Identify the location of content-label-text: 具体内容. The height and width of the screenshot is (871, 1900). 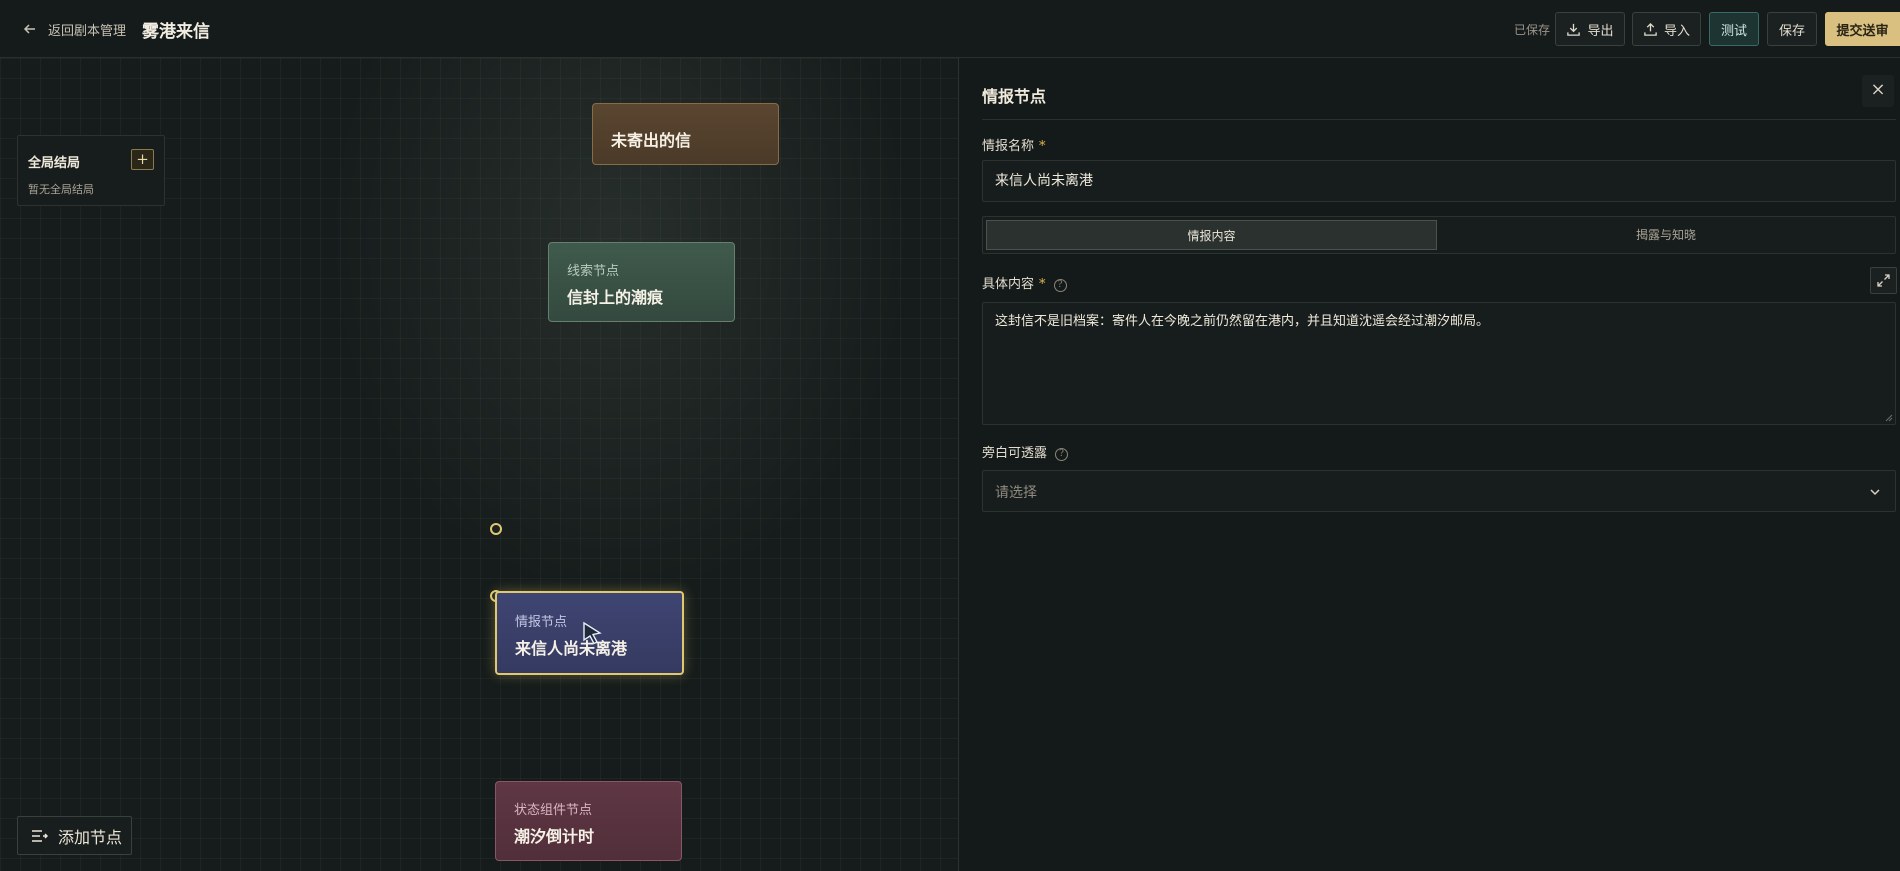
(1008, 284).